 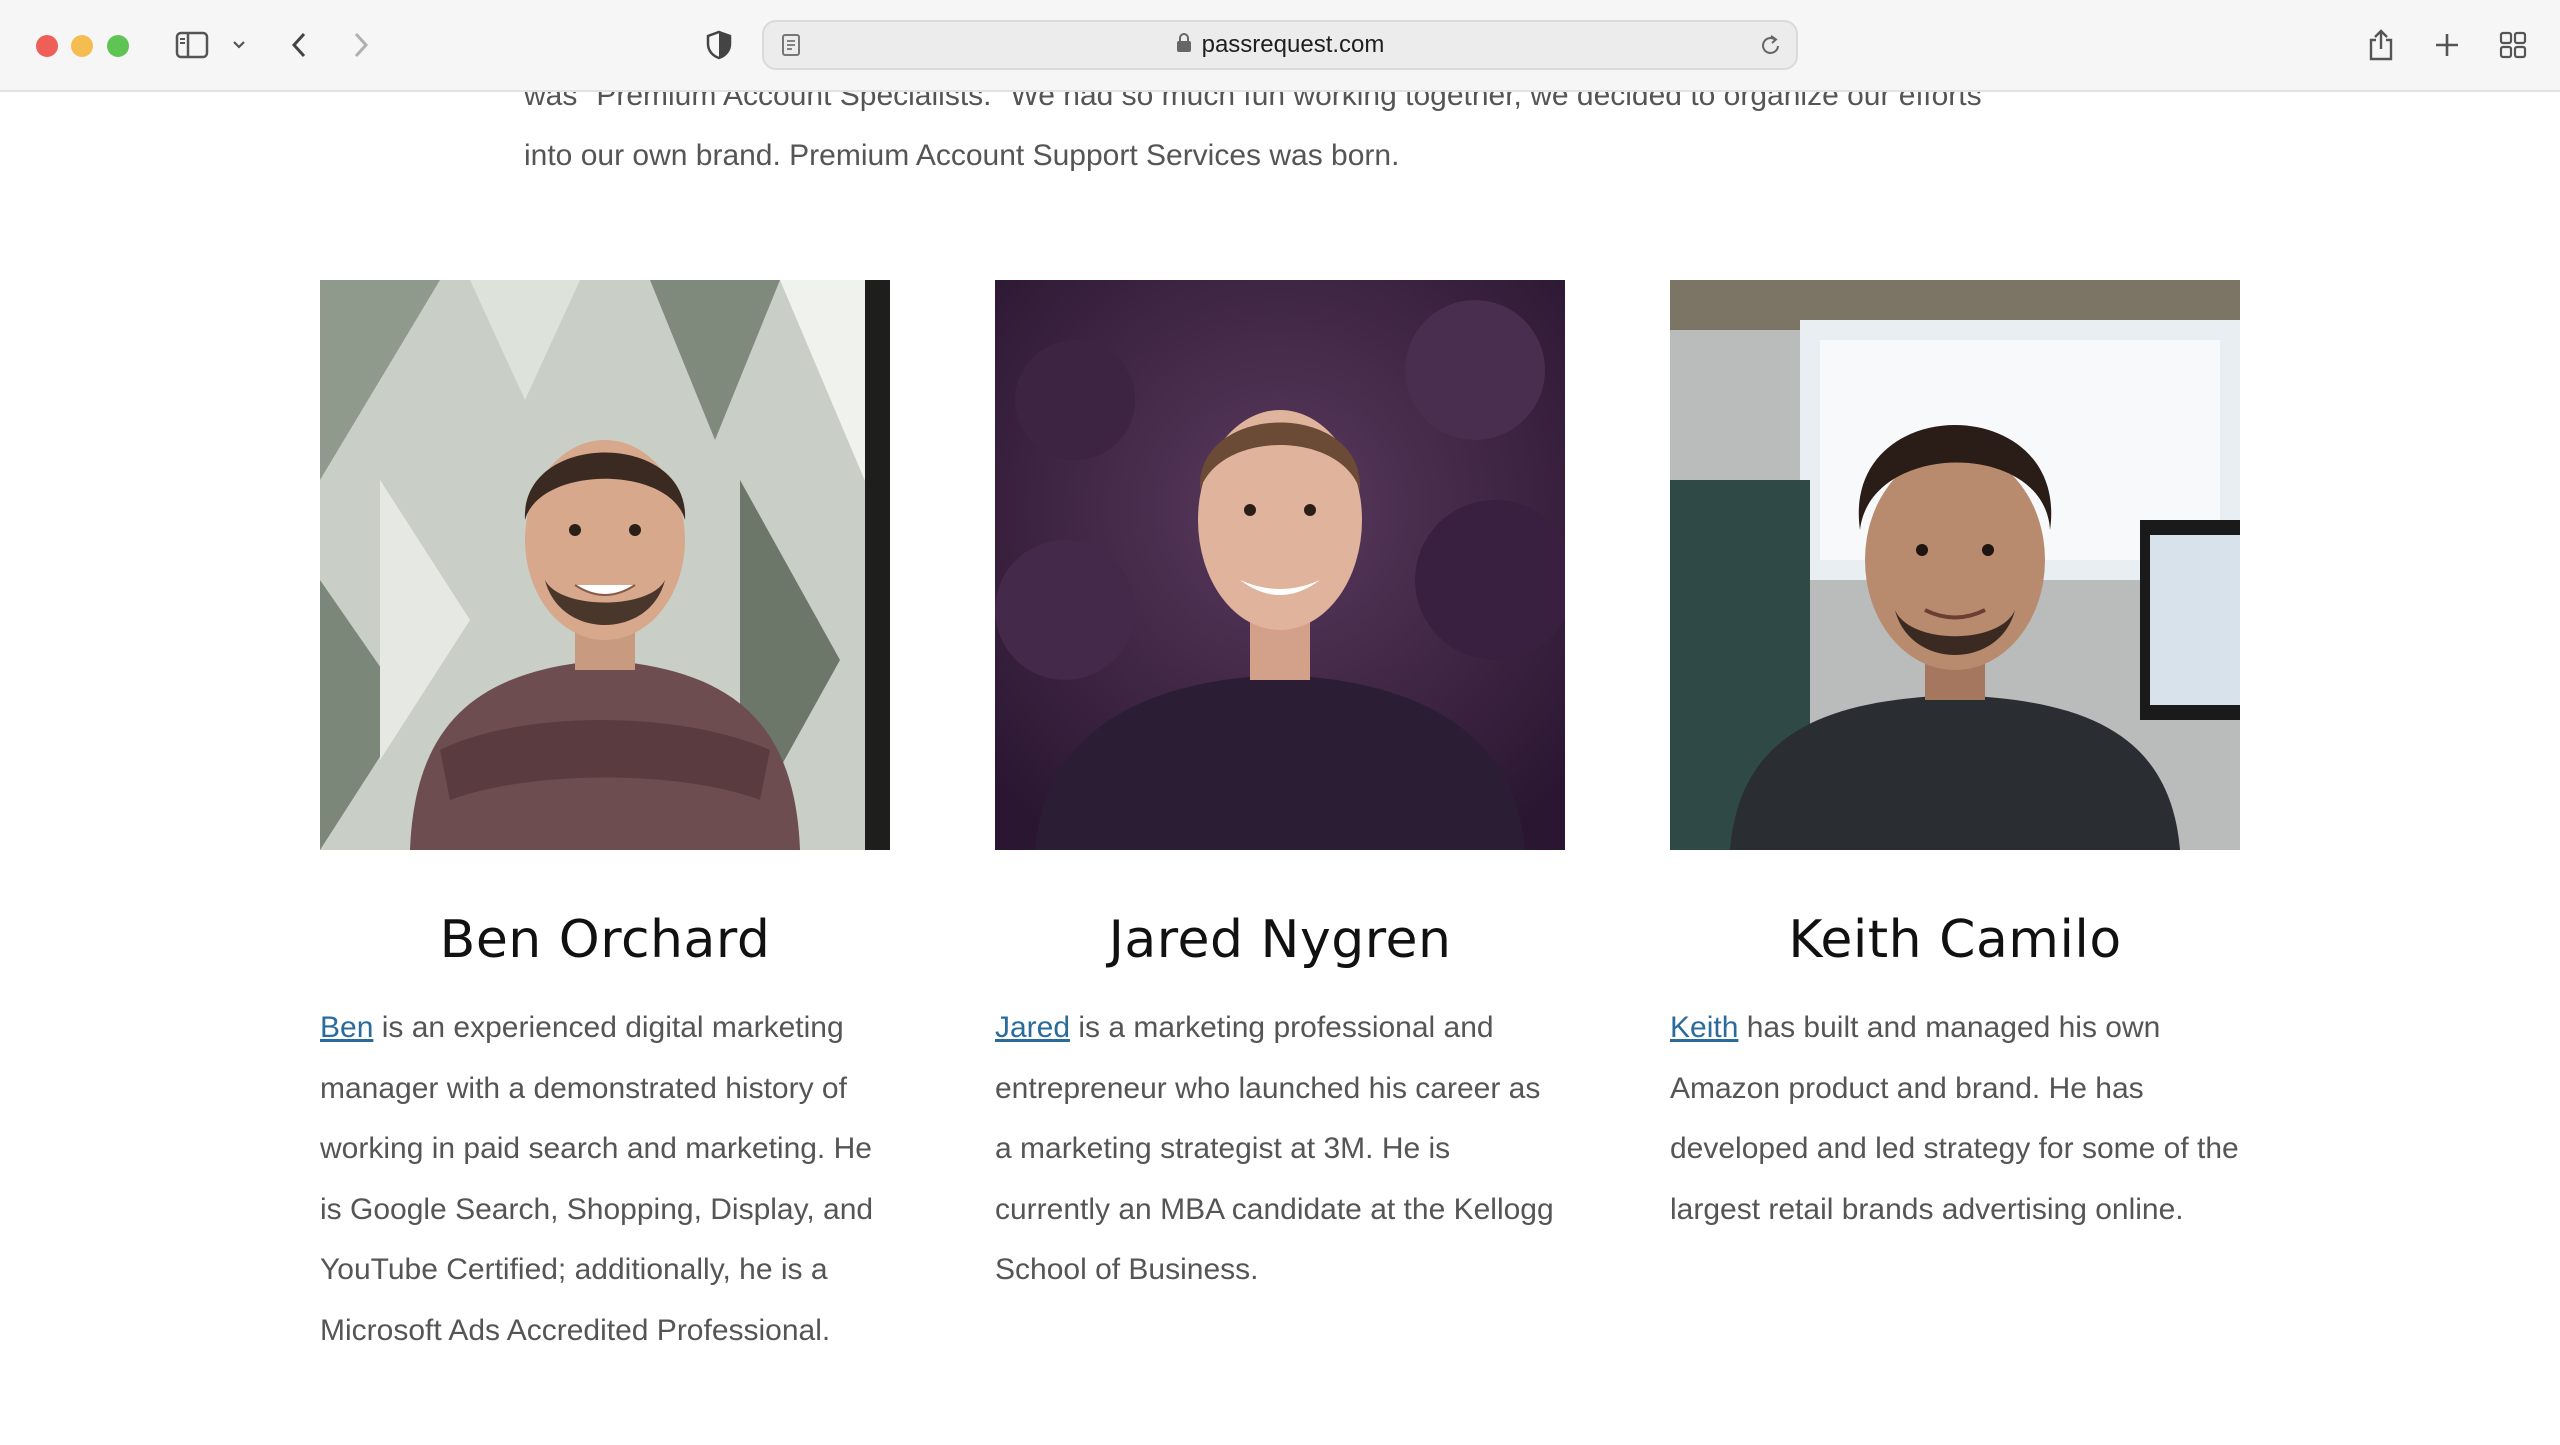 I want to click on address-bar: passrequest.com, so click(x=1280, y=45).